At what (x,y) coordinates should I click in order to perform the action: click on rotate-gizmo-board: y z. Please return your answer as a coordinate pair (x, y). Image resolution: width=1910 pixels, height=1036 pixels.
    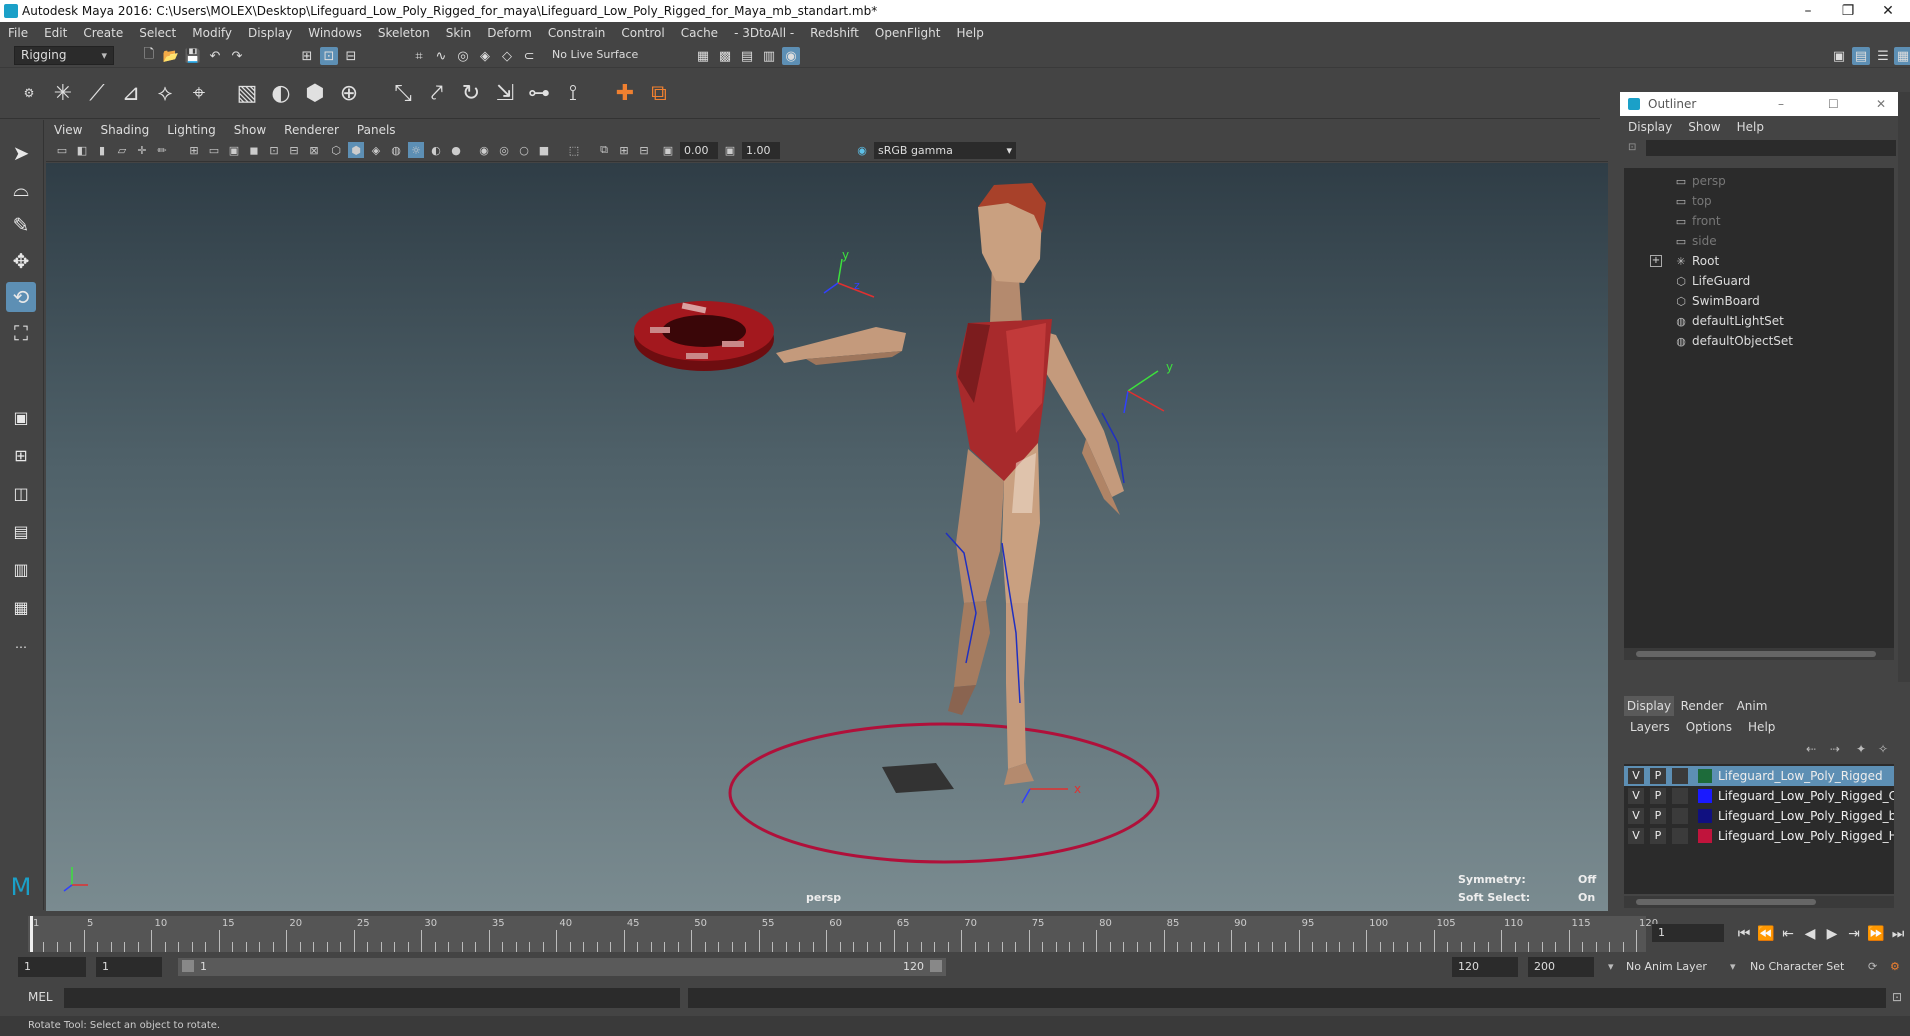
    Looking at the image, I should click on (849, 273).